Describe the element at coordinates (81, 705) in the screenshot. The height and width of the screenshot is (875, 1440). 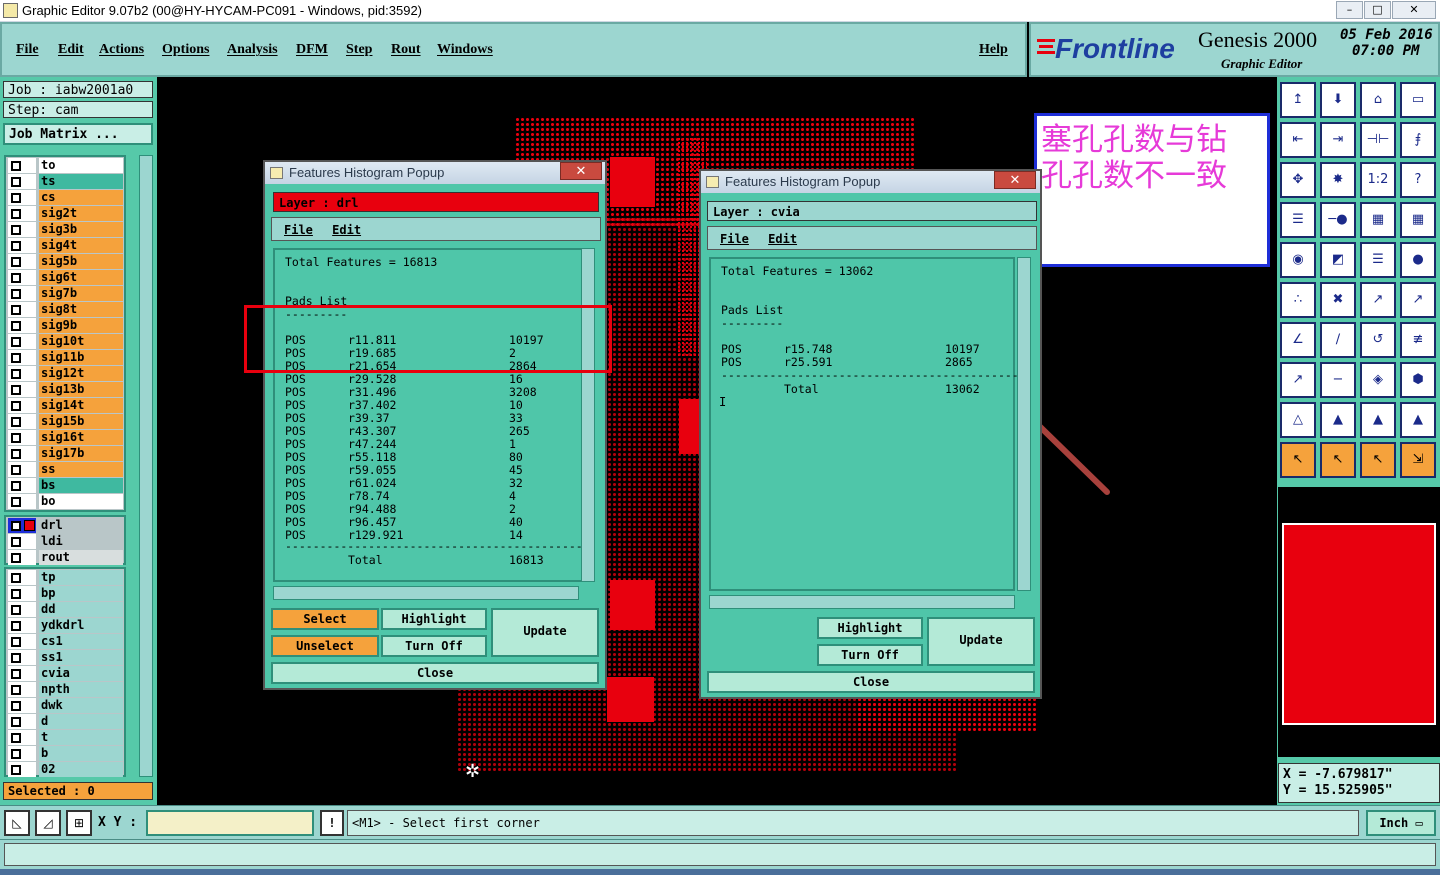
I see `layer-name: dwk` at that location.